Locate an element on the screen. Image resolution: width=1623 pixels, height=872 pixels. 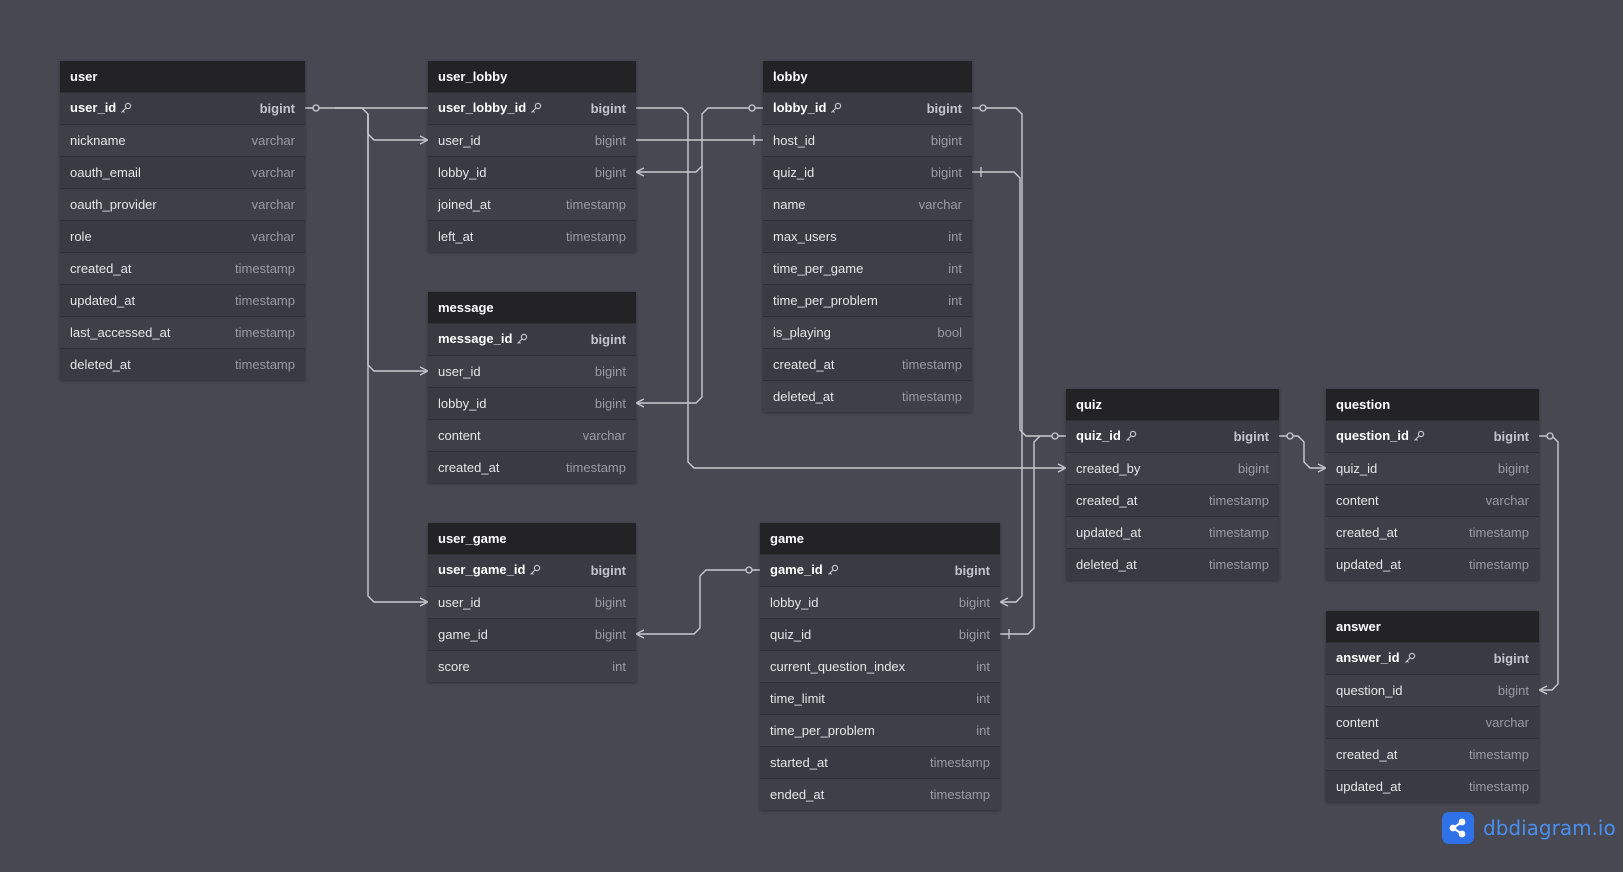
field-name: lobby_id is located at coordinates (462, 403).